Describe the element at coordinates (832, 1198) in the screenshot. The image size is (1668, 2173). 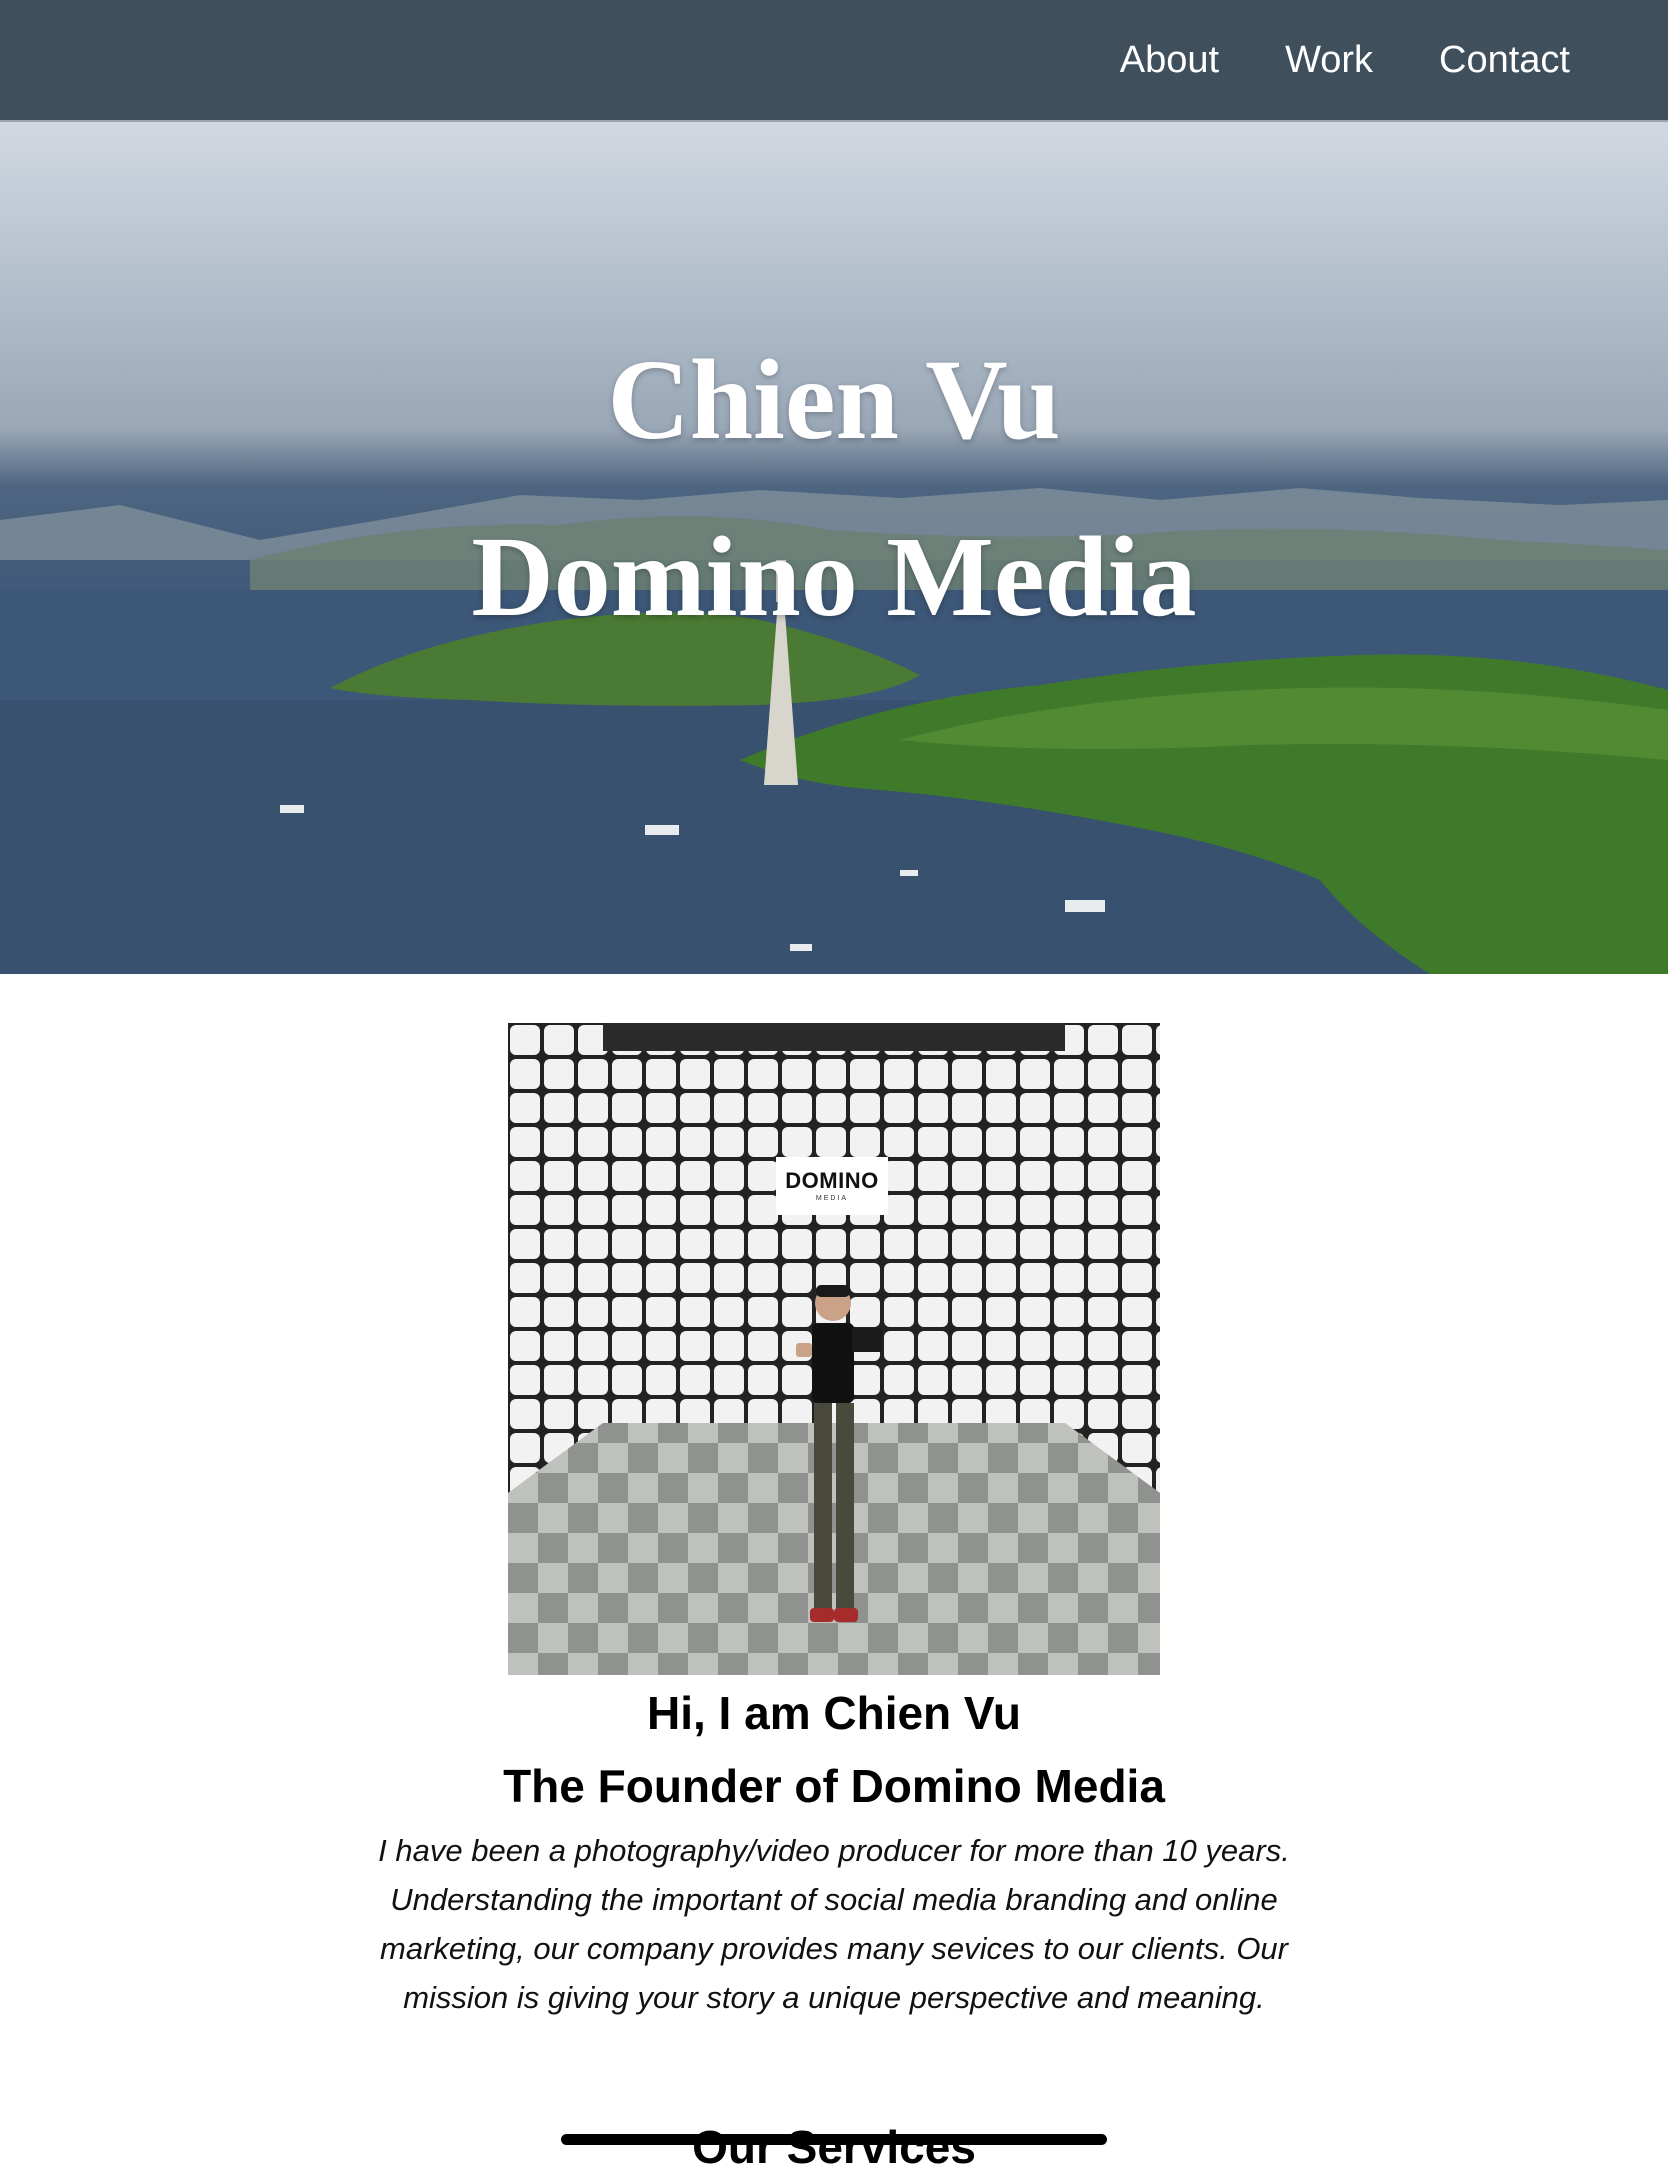
I see `logo-subtext: MEDIA` at that location.